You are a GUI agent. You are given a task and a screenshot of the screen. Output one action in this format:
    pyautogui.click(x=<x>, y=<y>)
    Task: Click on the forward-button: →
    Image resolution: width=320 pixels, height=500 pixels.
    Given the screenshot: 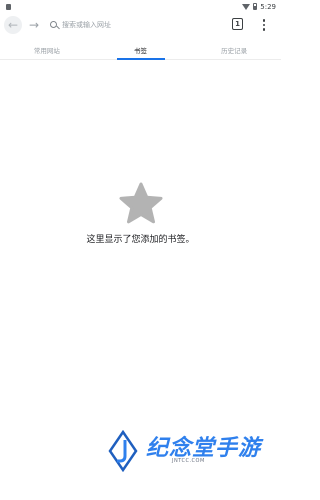 What is the action you would take?
    pyautogui.click(x=34, y=25)
    